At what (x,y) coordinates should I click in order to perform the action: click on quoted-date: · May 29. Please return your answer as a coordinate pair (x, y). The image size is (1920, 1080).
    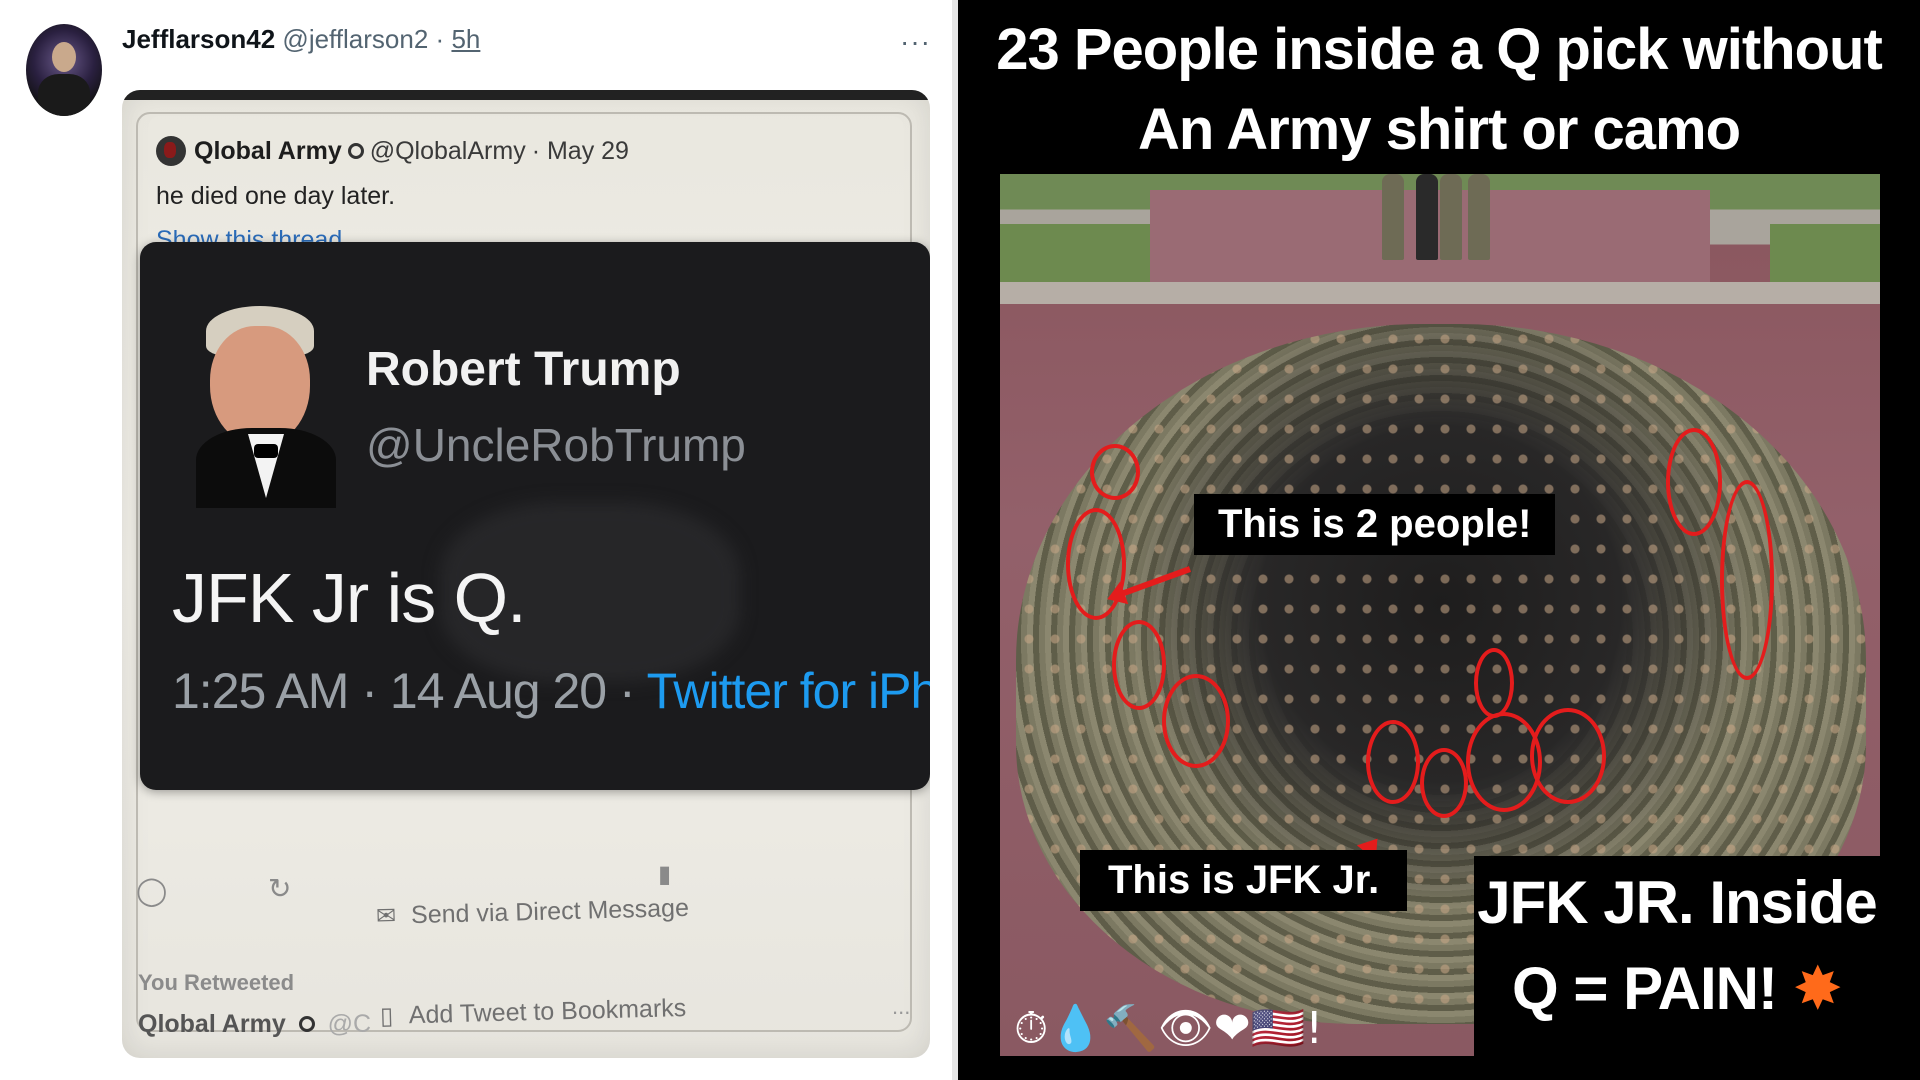
    Looking at the image, I should click on (580, 150).